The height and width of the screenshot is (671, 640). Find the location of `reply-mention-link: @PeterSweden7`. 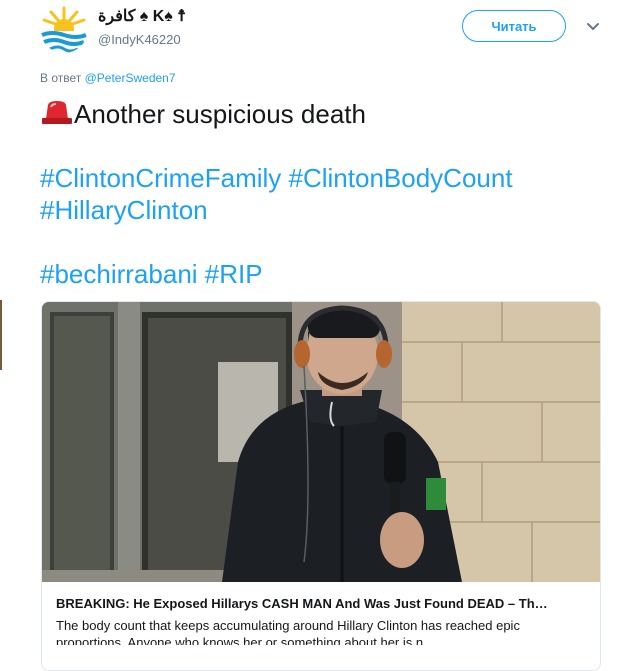

reply-mention-link: @PeterSweden7 is located at coordinates (130, 78).